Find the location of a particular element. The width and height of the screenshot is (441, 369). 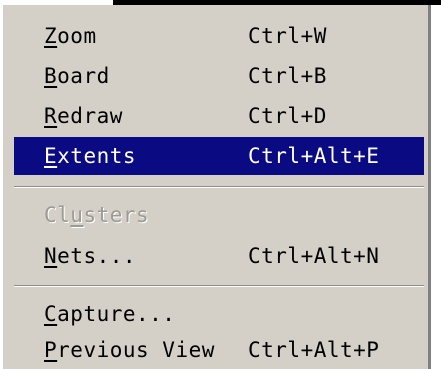

menu-item-nets: Nets... Ctrl+Alt+N is located at coordinates (219, 256).